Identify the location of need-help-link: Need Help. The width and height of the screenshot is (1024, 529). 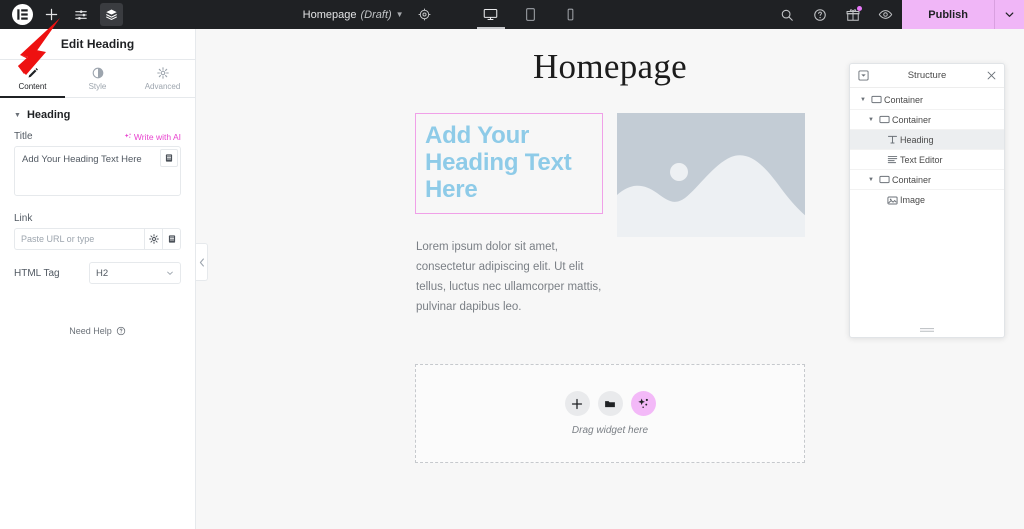
(97, 331).